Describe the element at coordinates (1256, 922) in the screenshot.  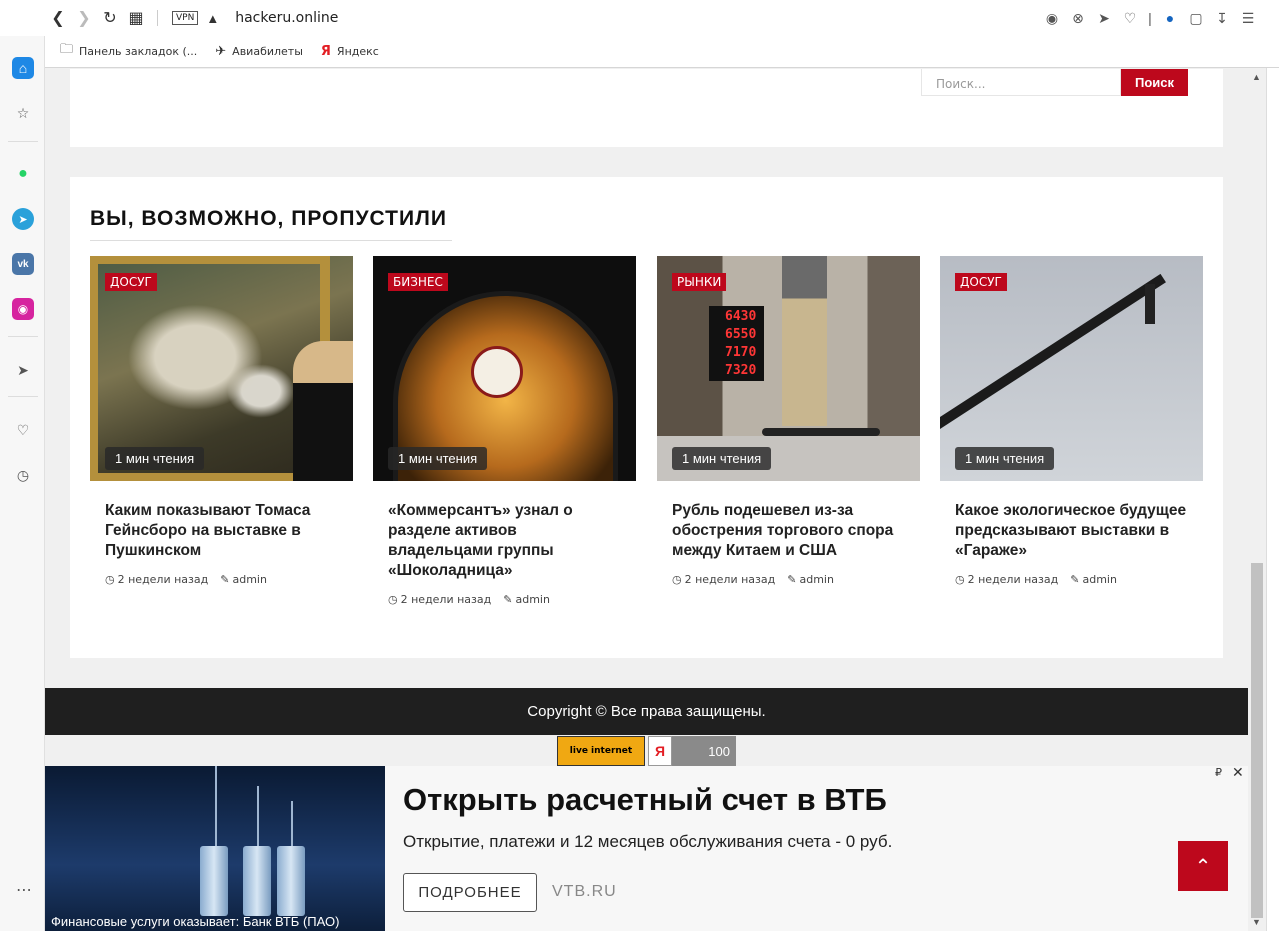
I see `scroll-down-icon: ▼` at that location.